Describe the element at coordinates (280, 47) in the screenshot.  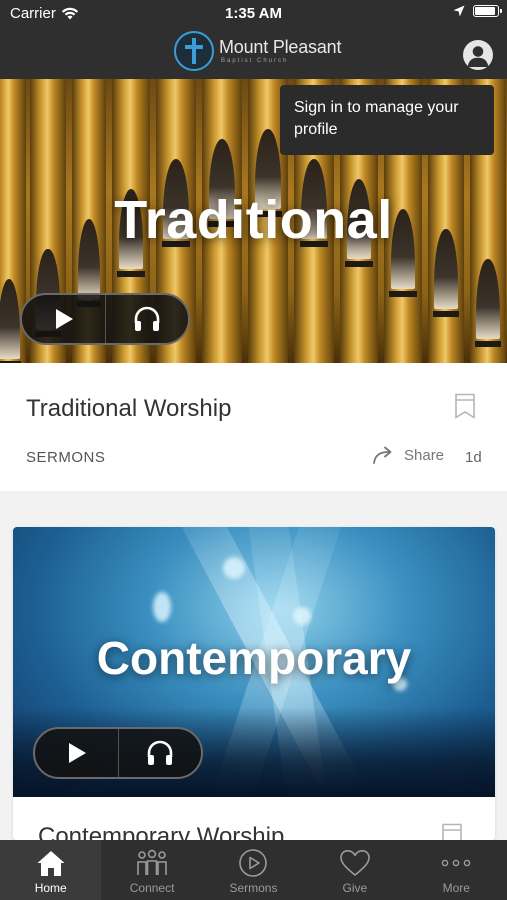
I see `logo-name: Mount Pleasant` at that location.